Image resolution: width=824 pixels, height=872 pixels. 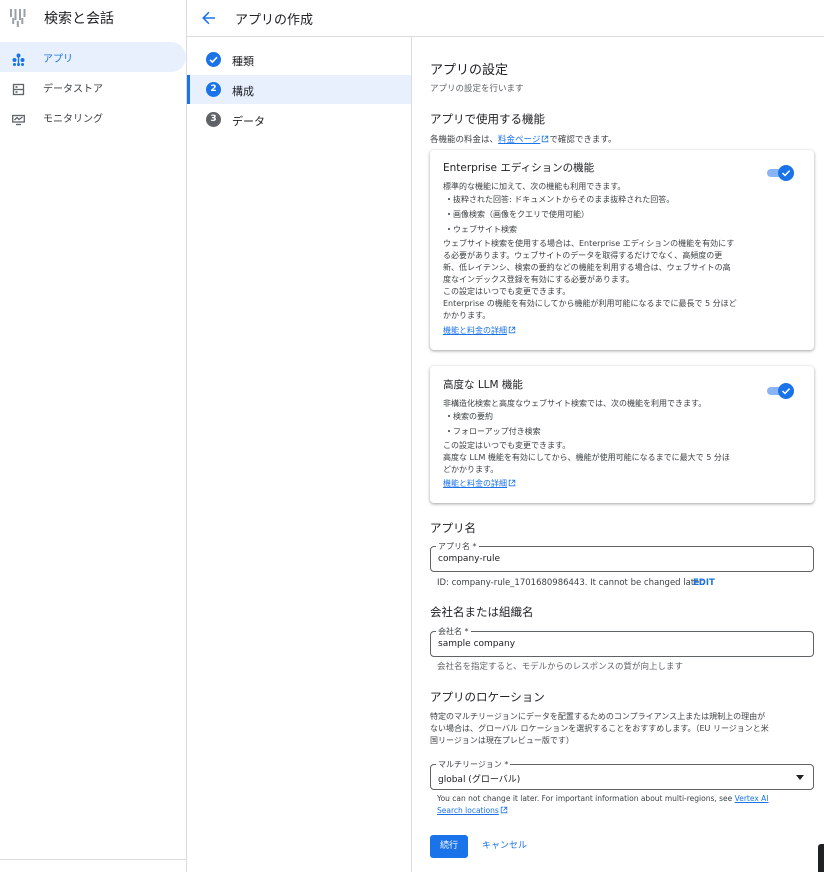 I want to click on enterprise-details-link-wrap: 機能と料金の詳細, so click(x=479, y=330).